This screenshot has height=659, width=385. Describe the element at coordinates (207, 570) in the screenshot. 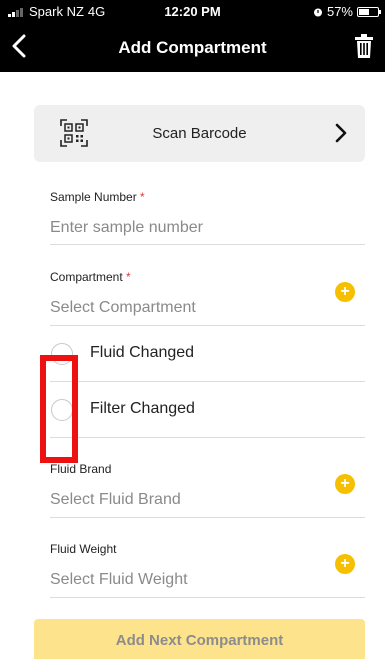

I see `fluid-weight-field: Fluid Weight Select Fluid Weight +` at that location.